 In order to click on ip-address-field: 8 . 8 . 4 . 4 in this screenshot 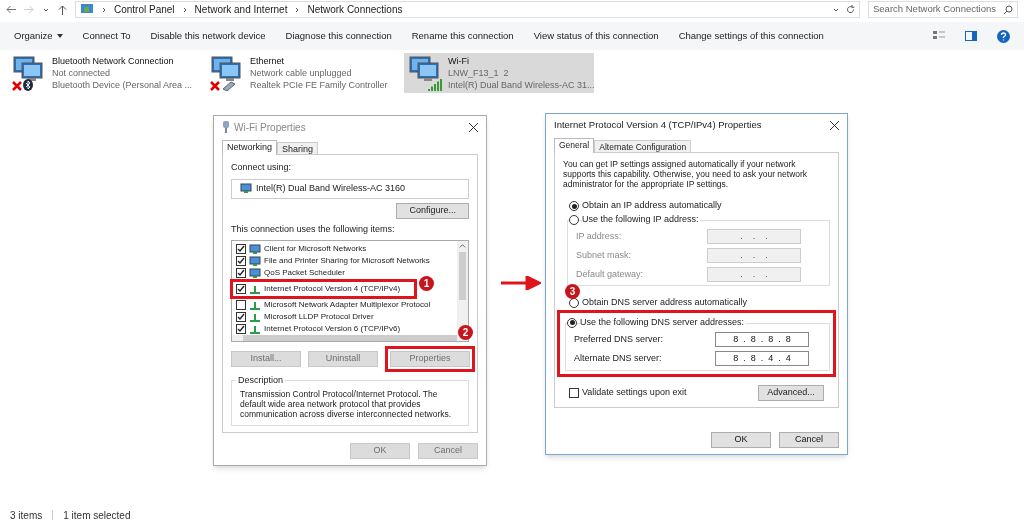, I will do `click(762, 358)`.